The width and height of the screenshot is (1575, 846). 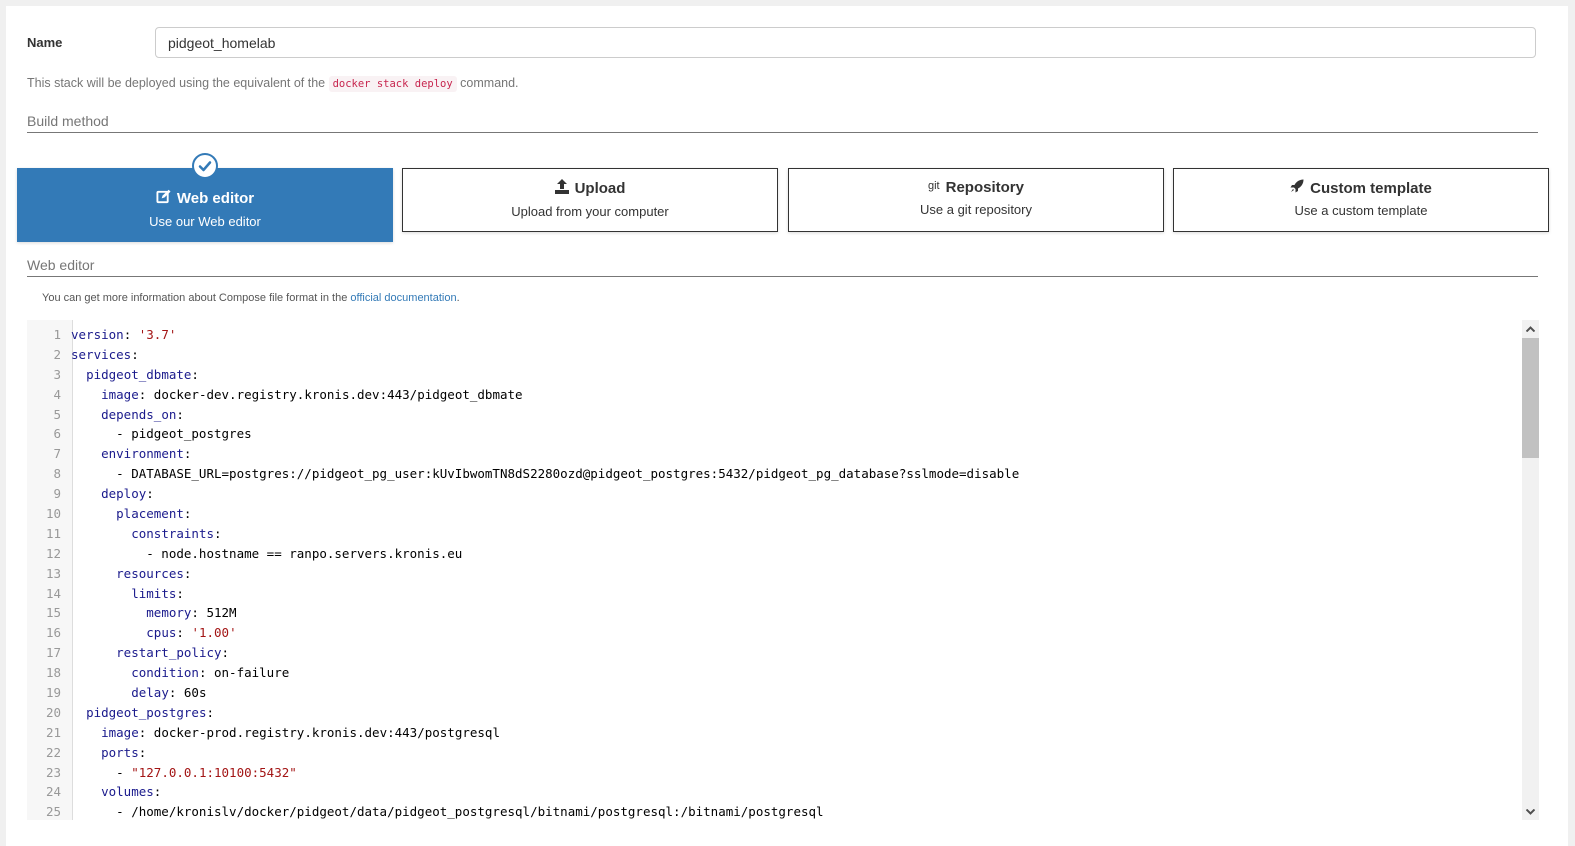 I want to click on code-line: 1 version: '3.7', so click(x=773, y=335).